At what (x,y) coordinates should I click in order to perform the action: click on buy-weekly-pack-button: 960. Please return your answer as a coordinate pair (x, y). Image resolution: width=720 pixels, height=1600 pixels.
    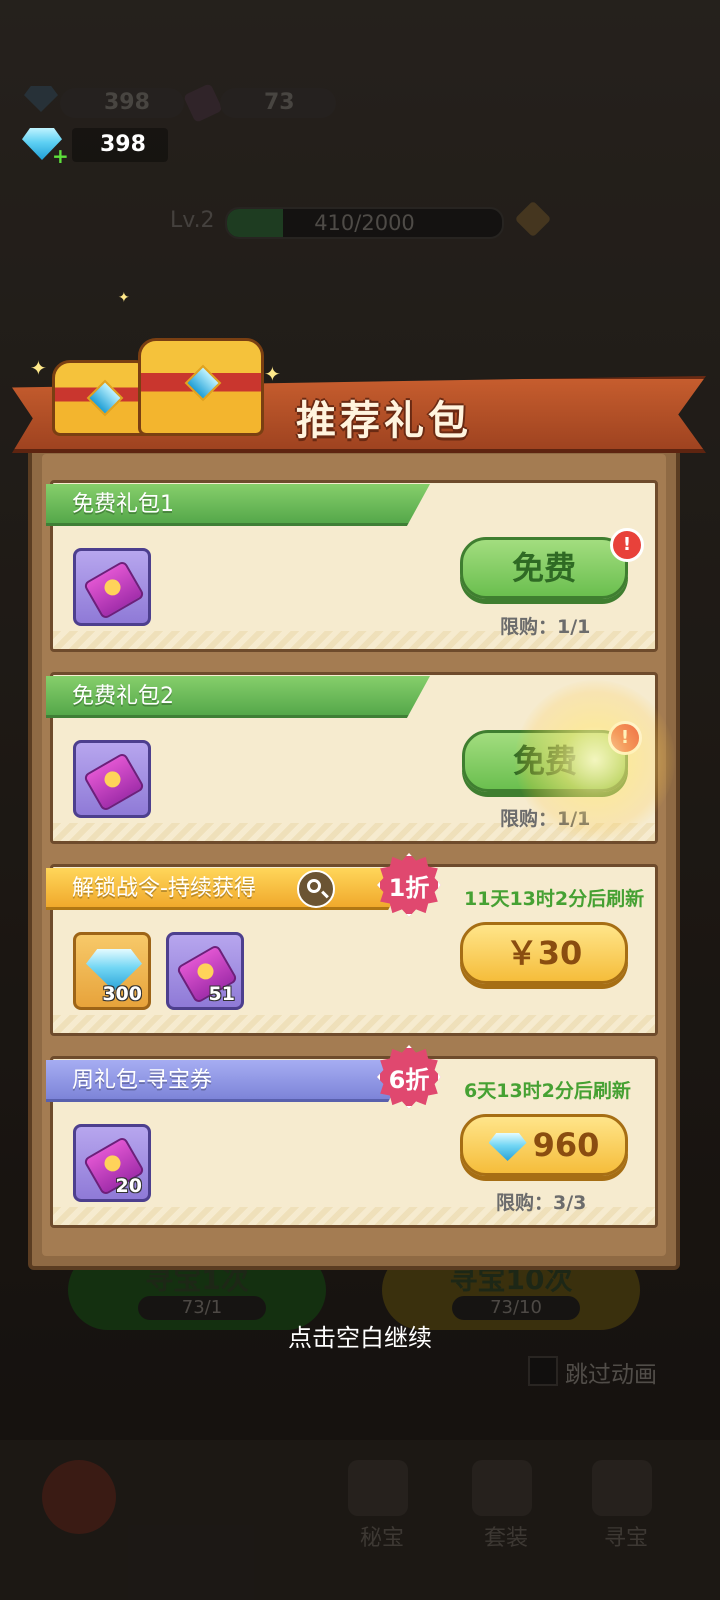
    Looking at the image, I should click on (544, 1145).